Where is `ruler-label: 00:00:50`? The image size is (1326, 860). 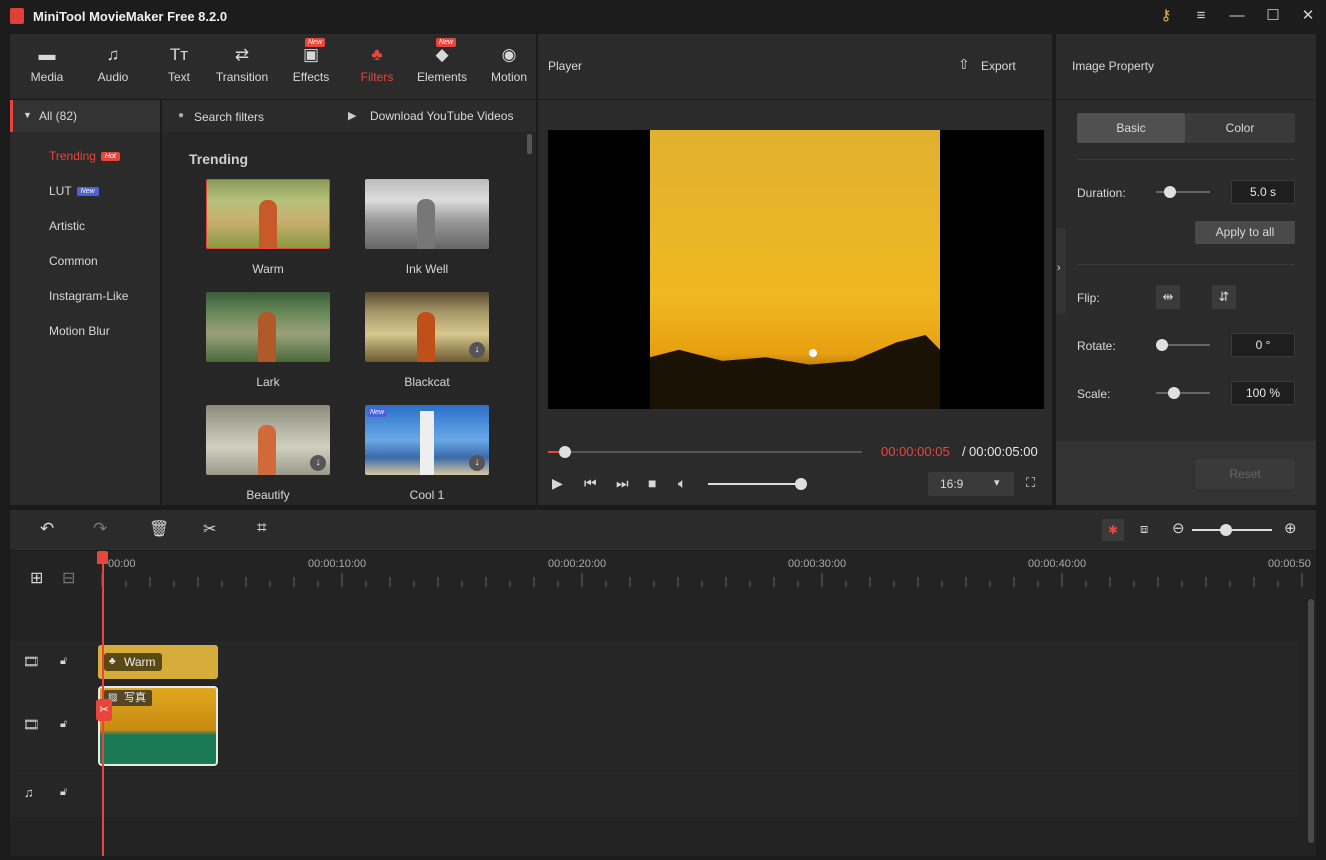 ruler-label: 00:00:50 is located at coordinates (1289, 564).